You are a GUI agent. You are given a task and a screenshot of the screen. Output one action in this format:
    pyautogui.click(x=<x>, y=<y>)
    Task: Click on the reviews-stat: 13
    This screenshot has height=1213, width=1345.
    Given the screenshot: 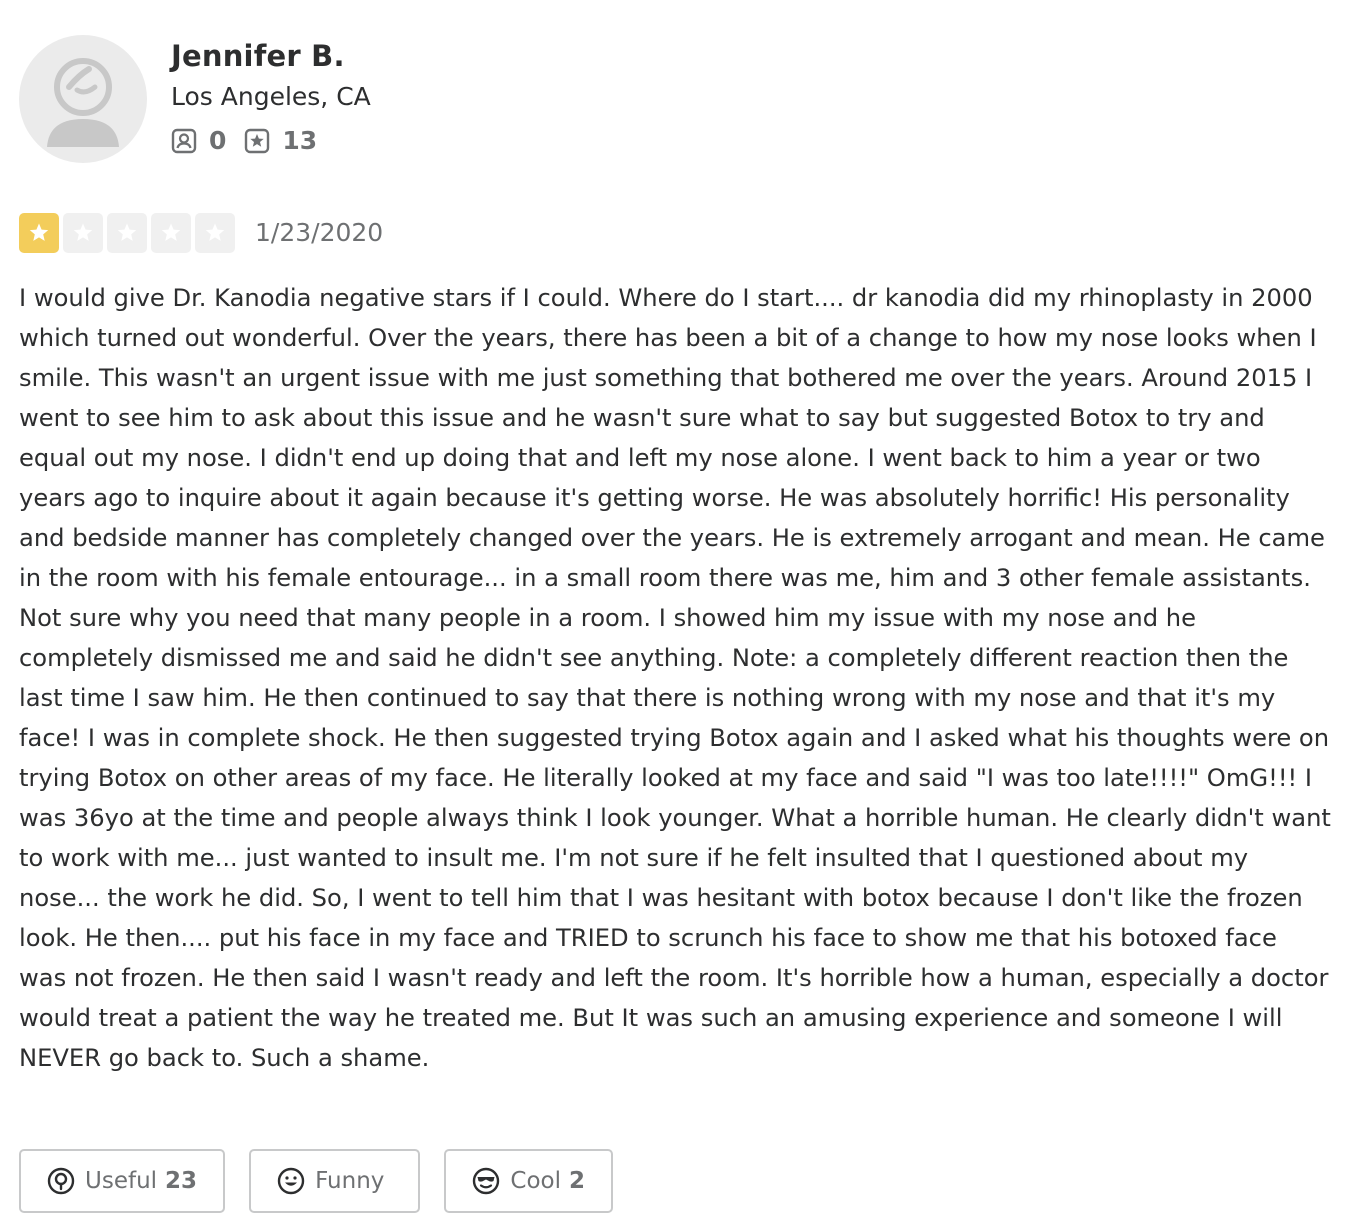 What is the action you would take?
    pyautogui.click(x=280, y=141)
    